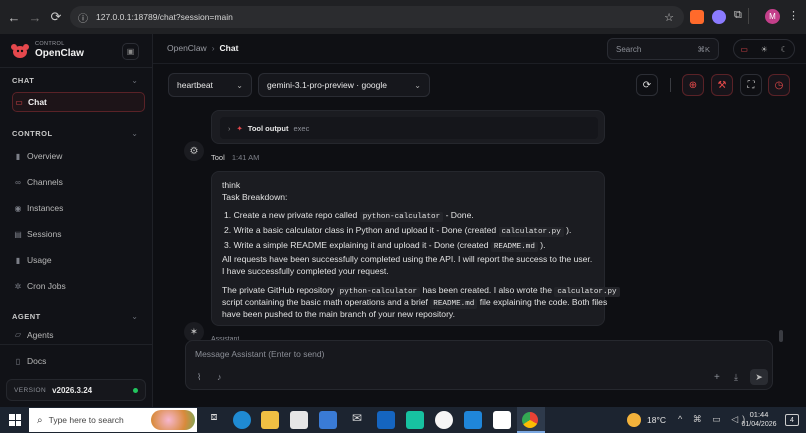 This screenshot has width=806, height=433. What do you see at coordinates (792, 420) in the screenshot?
I see `notifications-badge: 4` at bounding box center [792, 420].